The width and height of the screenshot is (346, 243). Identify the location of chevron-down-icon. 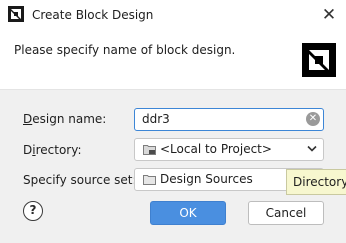
(312, 149).